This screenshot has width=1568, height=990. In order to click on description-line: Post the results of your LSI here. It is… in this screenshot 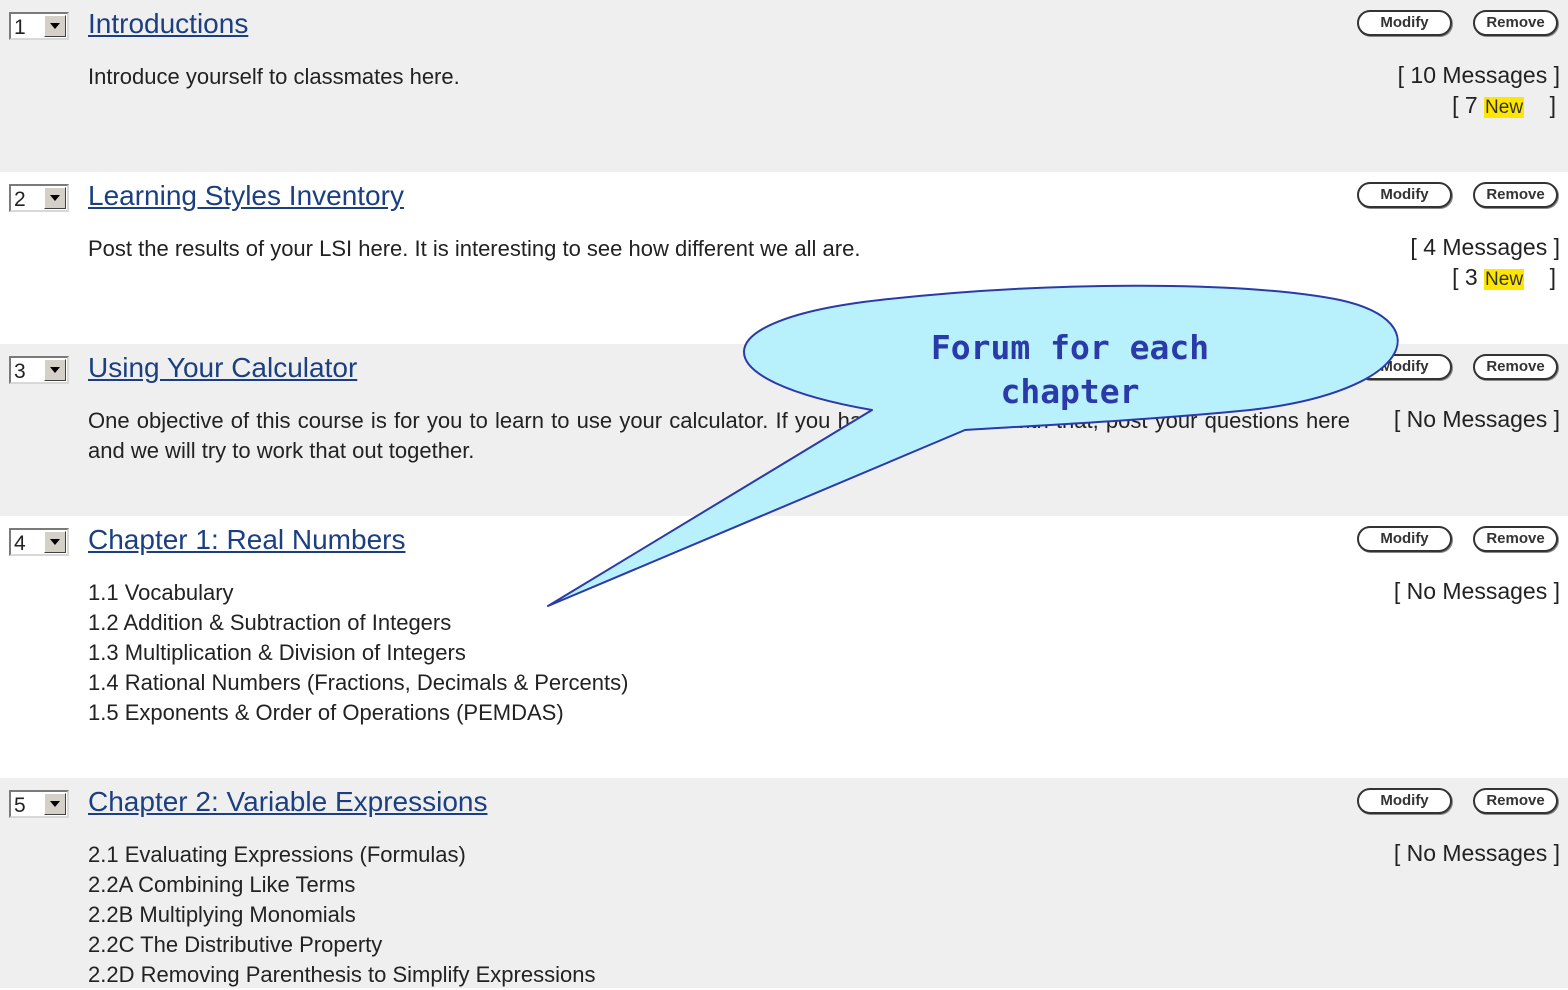, I will do `click(474, 248)`.